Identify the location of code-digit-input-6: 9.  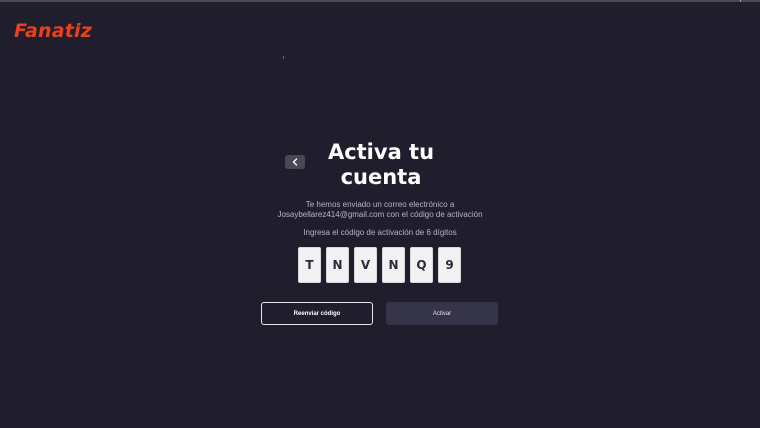
(449, 265).